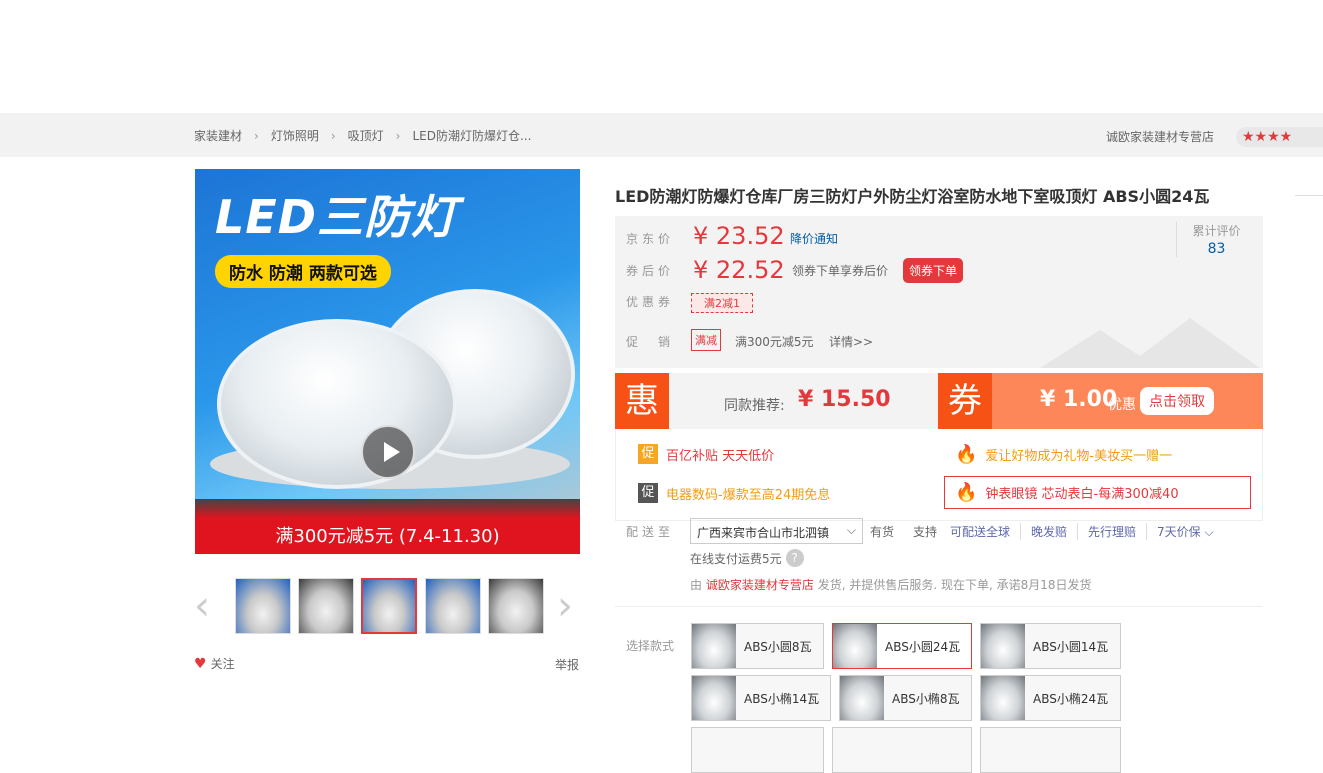  Describe the element at coordinates (565, 606) in the screenshot. I see `thumb-next-arrow-icon: ›` at that location.